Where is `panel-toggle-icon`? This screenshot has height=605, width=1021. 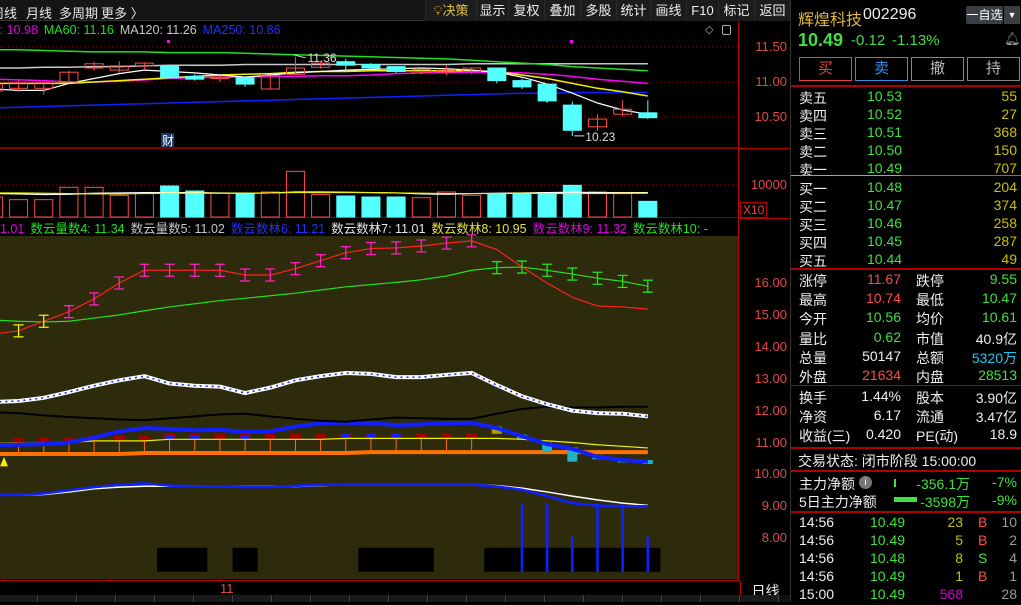 panel-toggle-icon is located at coordinates (726, 30).